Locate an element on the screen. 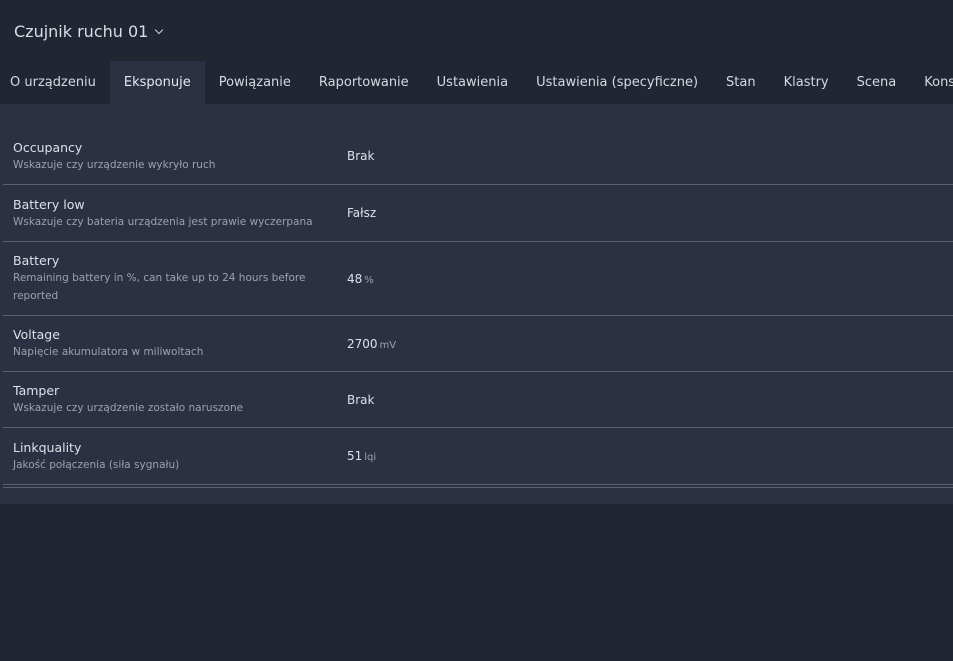 The height and width of the screenshot is (661, 953). tab-settings-specific: Ustawienia (specyficzne) is located at coordinates (617, 82).